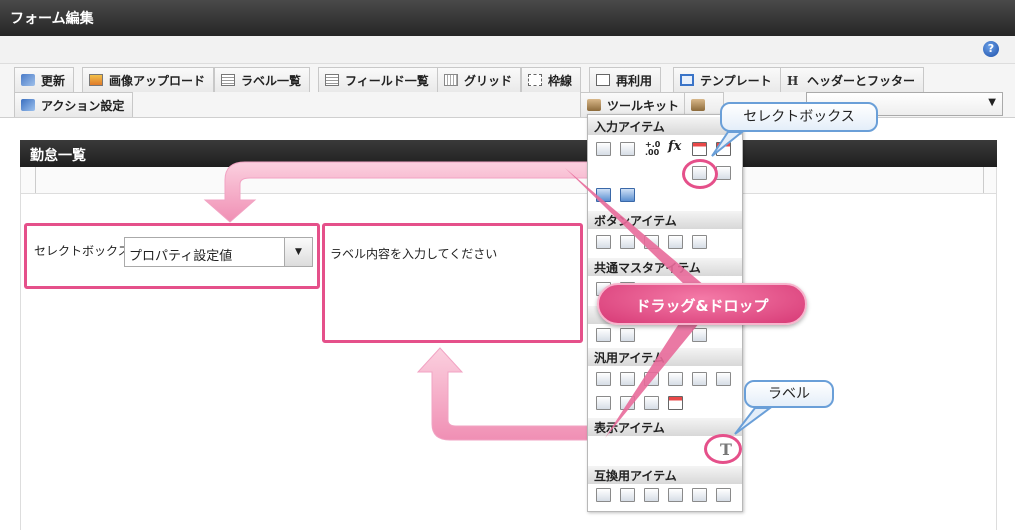  Describe the element at coordinates (603, 335) in the screenshot. I see `clipboard-icon` at that location.